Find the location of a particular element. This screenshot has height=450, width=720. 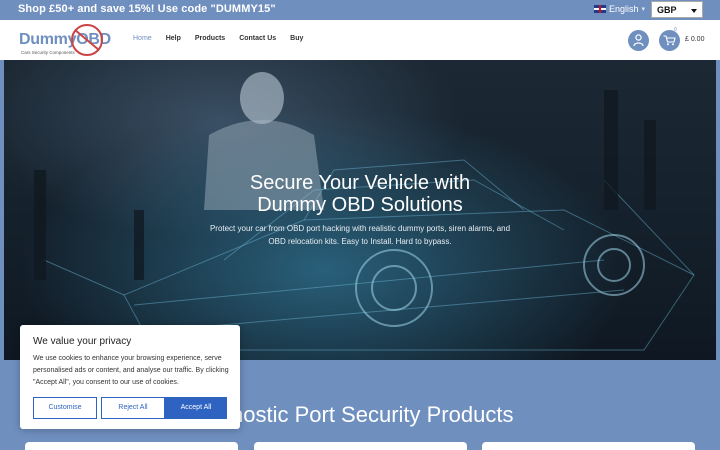

cart-button is located at coordinates (669, 40).